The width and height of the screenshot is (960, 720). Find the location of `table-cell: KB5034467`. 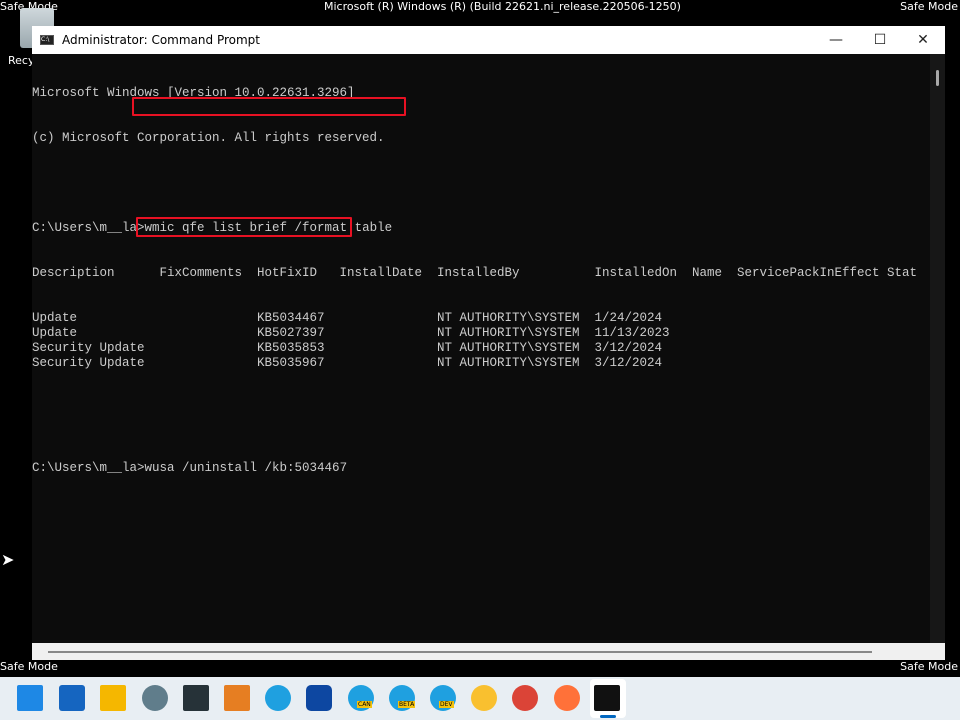

table-cell: KB5034467 is located at coordinates (291, 318).